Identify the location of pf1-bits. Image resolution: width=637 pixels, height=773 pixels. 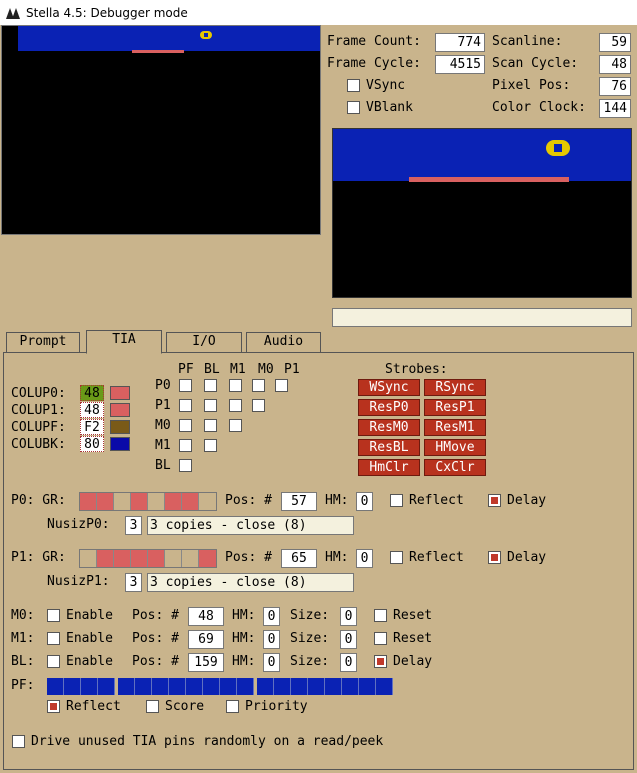
(186, 686).